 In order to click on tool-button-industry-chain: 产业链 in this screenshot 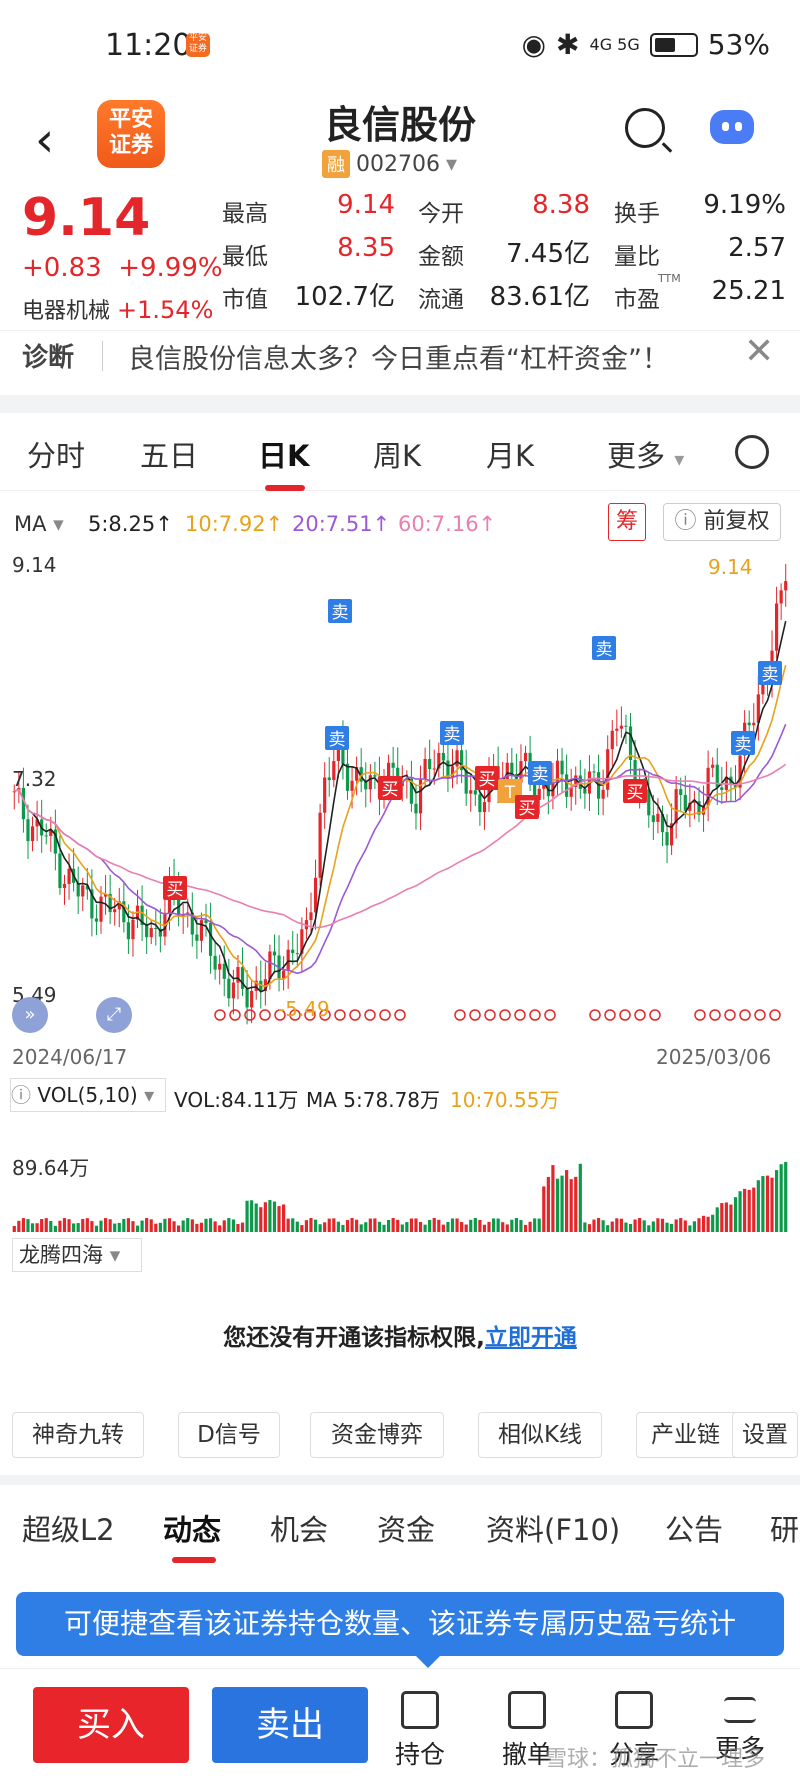, I will do `click(688, 1435)`.